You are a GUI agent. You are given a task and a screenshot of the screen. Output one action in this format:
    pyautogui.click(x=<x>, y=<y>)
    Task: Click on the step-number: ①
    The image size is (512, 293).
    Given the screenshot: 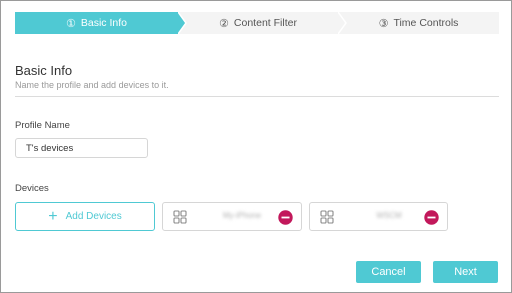 What is the action you would take?
    pyautogui.click(x=71, y=23)
    